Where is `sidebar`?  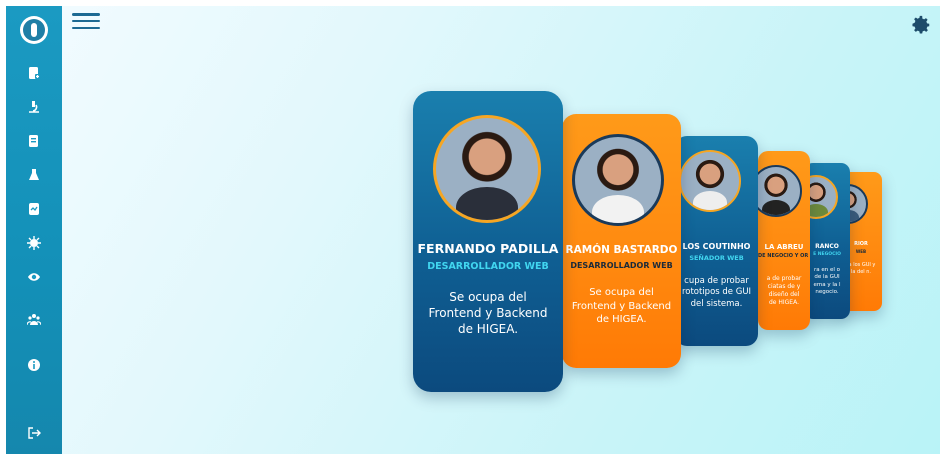 sidebar is located at coordinates (34, 230).